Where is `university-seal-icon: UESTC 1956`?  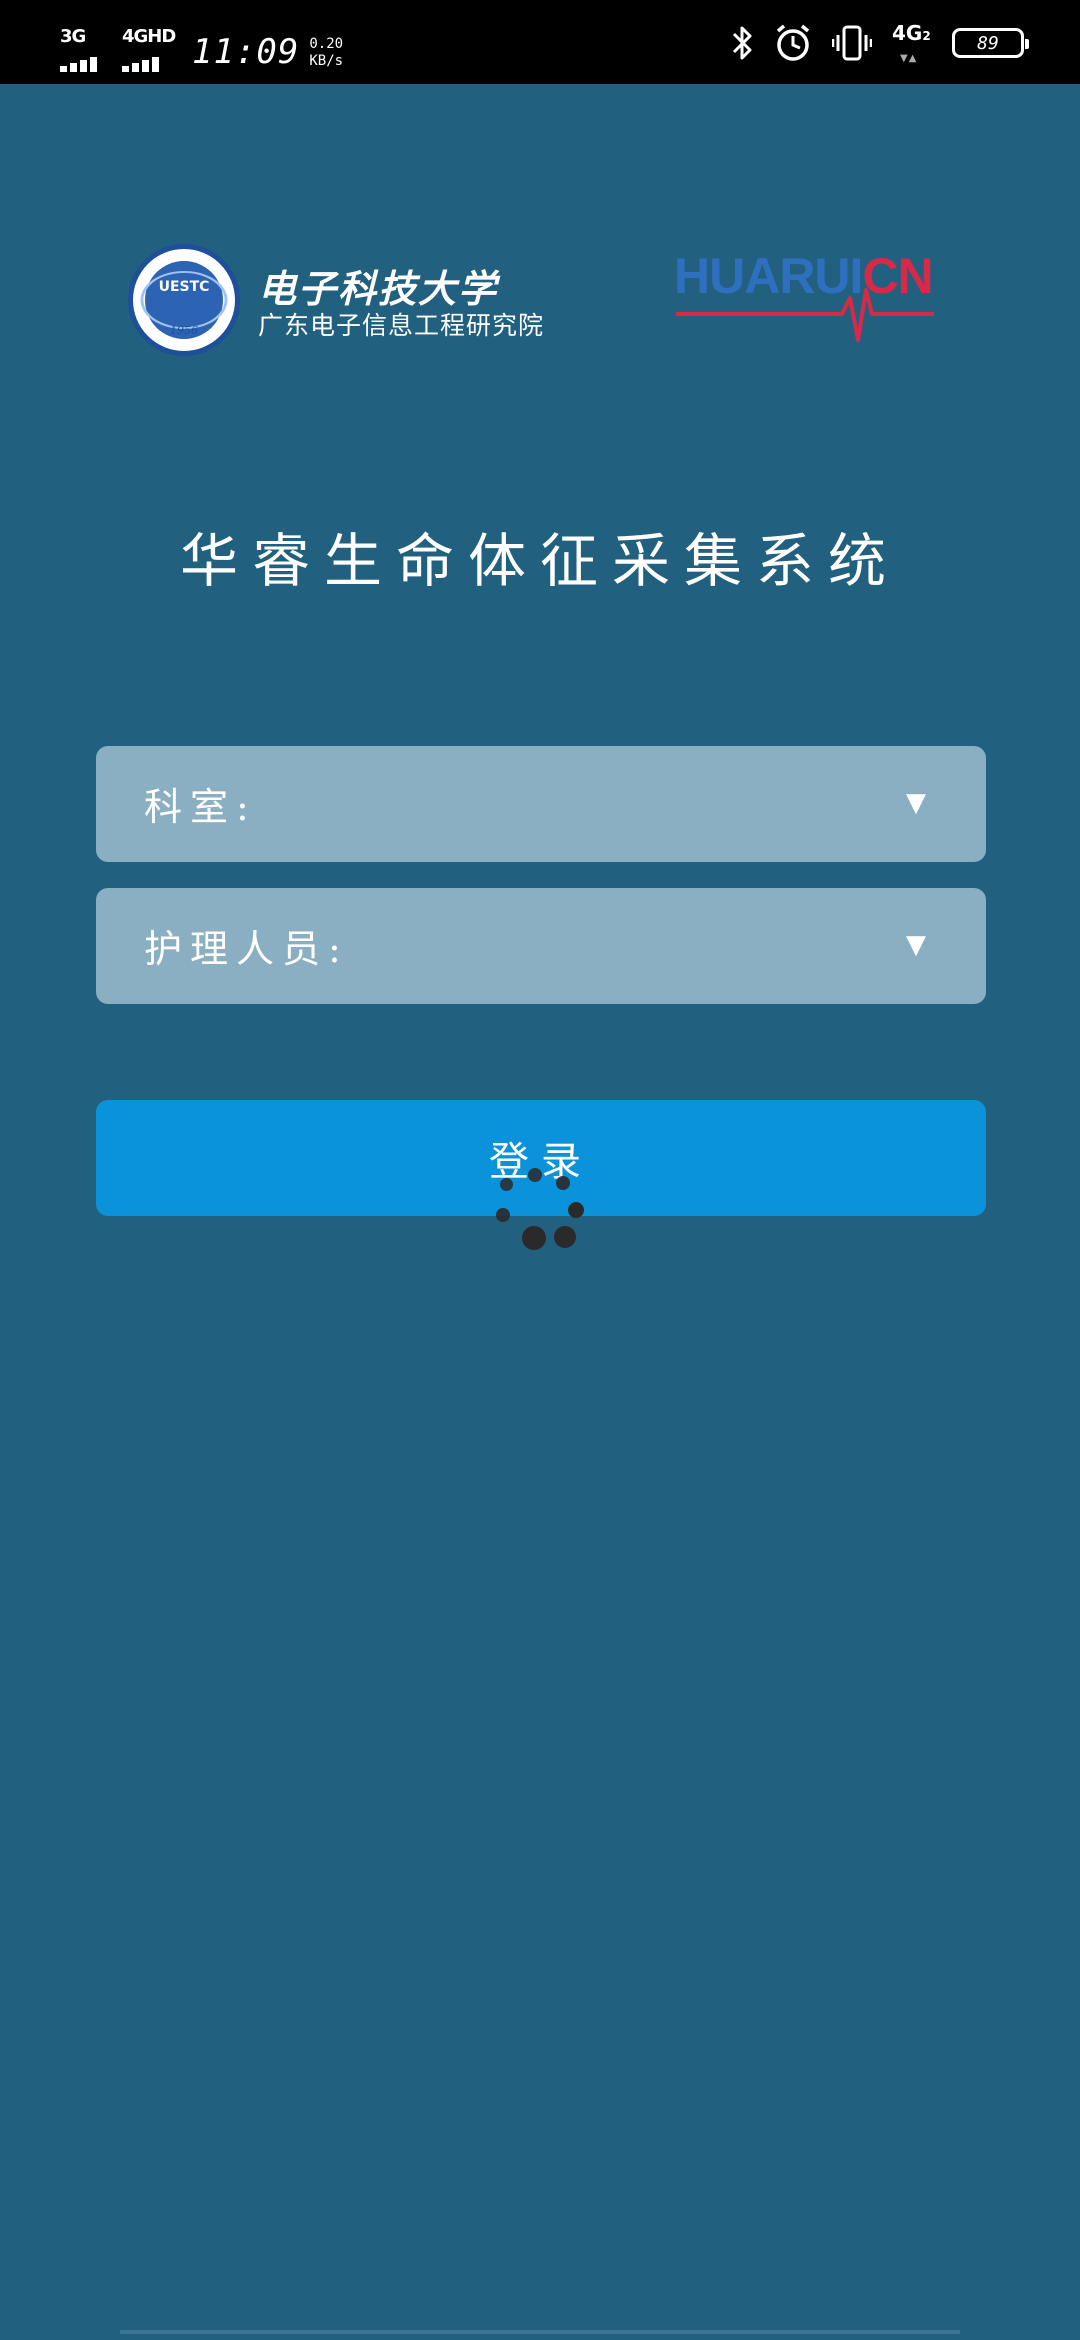
university-seal-icon: UESTC 1956 is located at coordinates (184, 300).